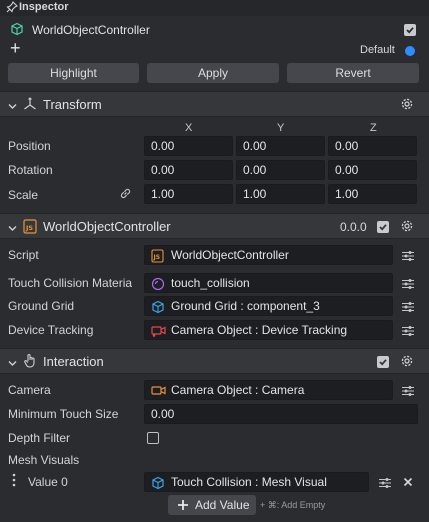 This screenshot has height=522, width=429. What do you see at coordinates (73, 361) in the screenshot?
I see `interaction-title: Interaction` at bounding box center [73, 361].